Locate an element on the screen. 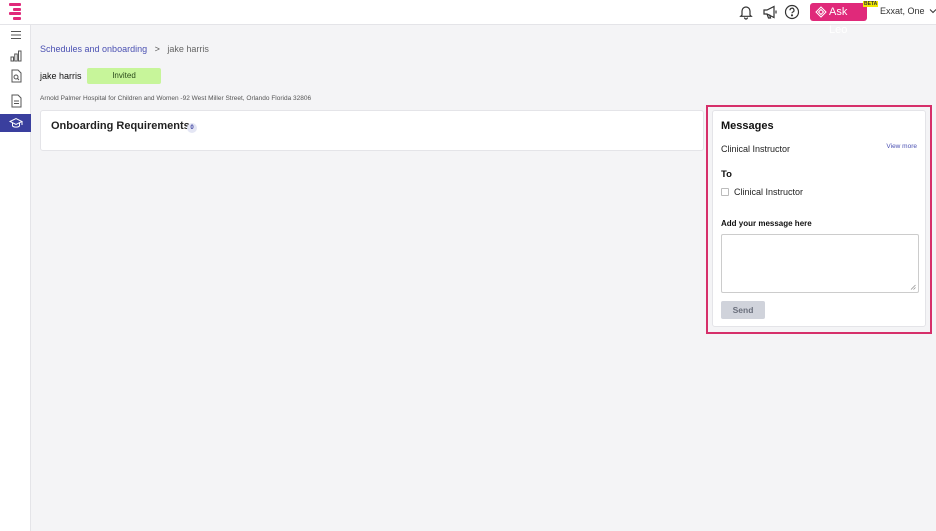 This screenshot has width=936, height=531. breadcrumb-current: jake harris is located at coordinates (188, 49).